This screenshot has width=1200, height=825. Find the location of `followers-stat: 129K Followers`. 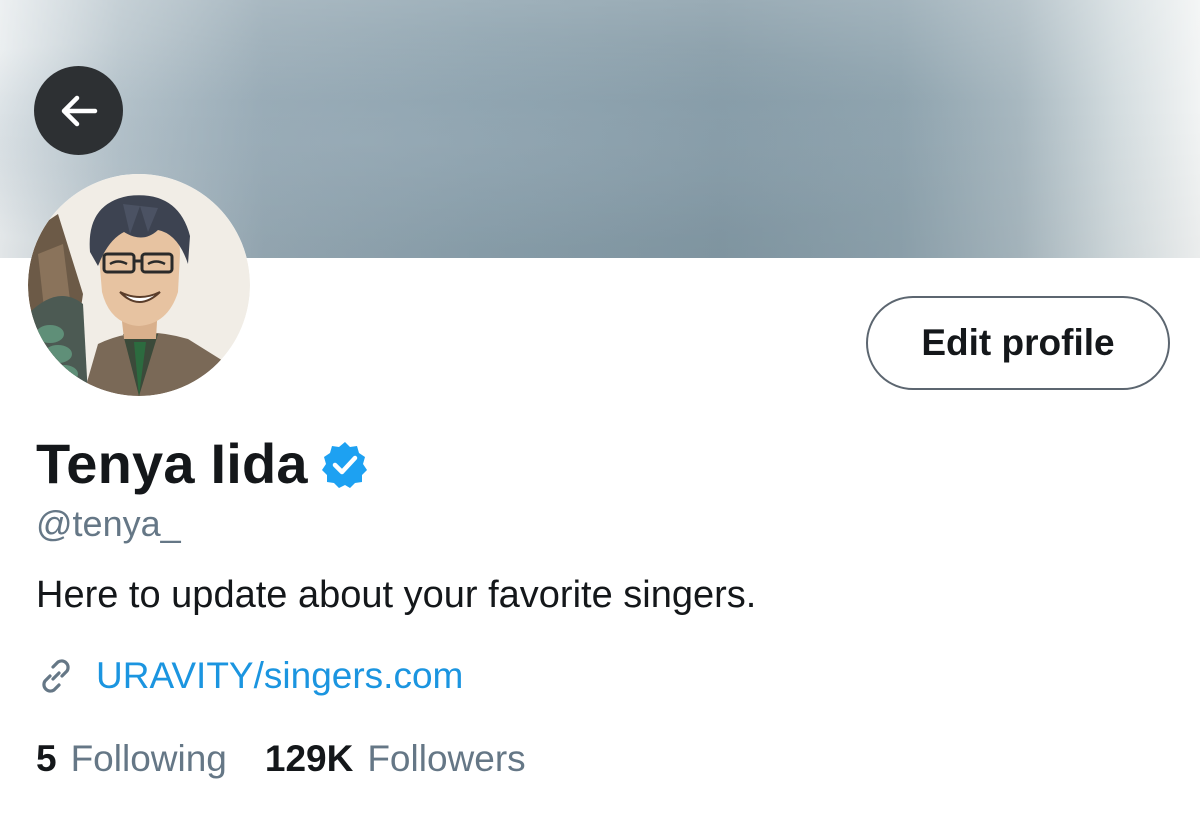

followers-stat: 129K Followers is located at coordinates (395, 759).